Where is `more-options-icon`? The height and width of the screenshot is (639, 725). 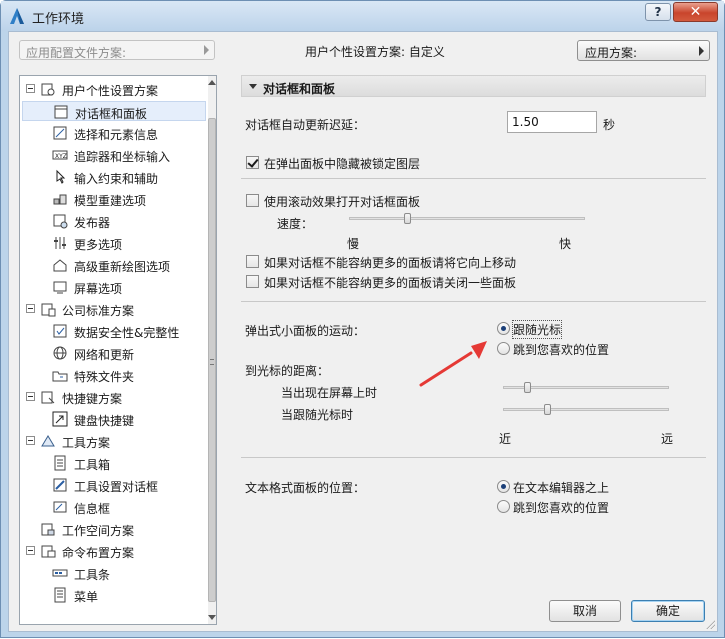 more-options-icon is located at coordinates (60, 243).